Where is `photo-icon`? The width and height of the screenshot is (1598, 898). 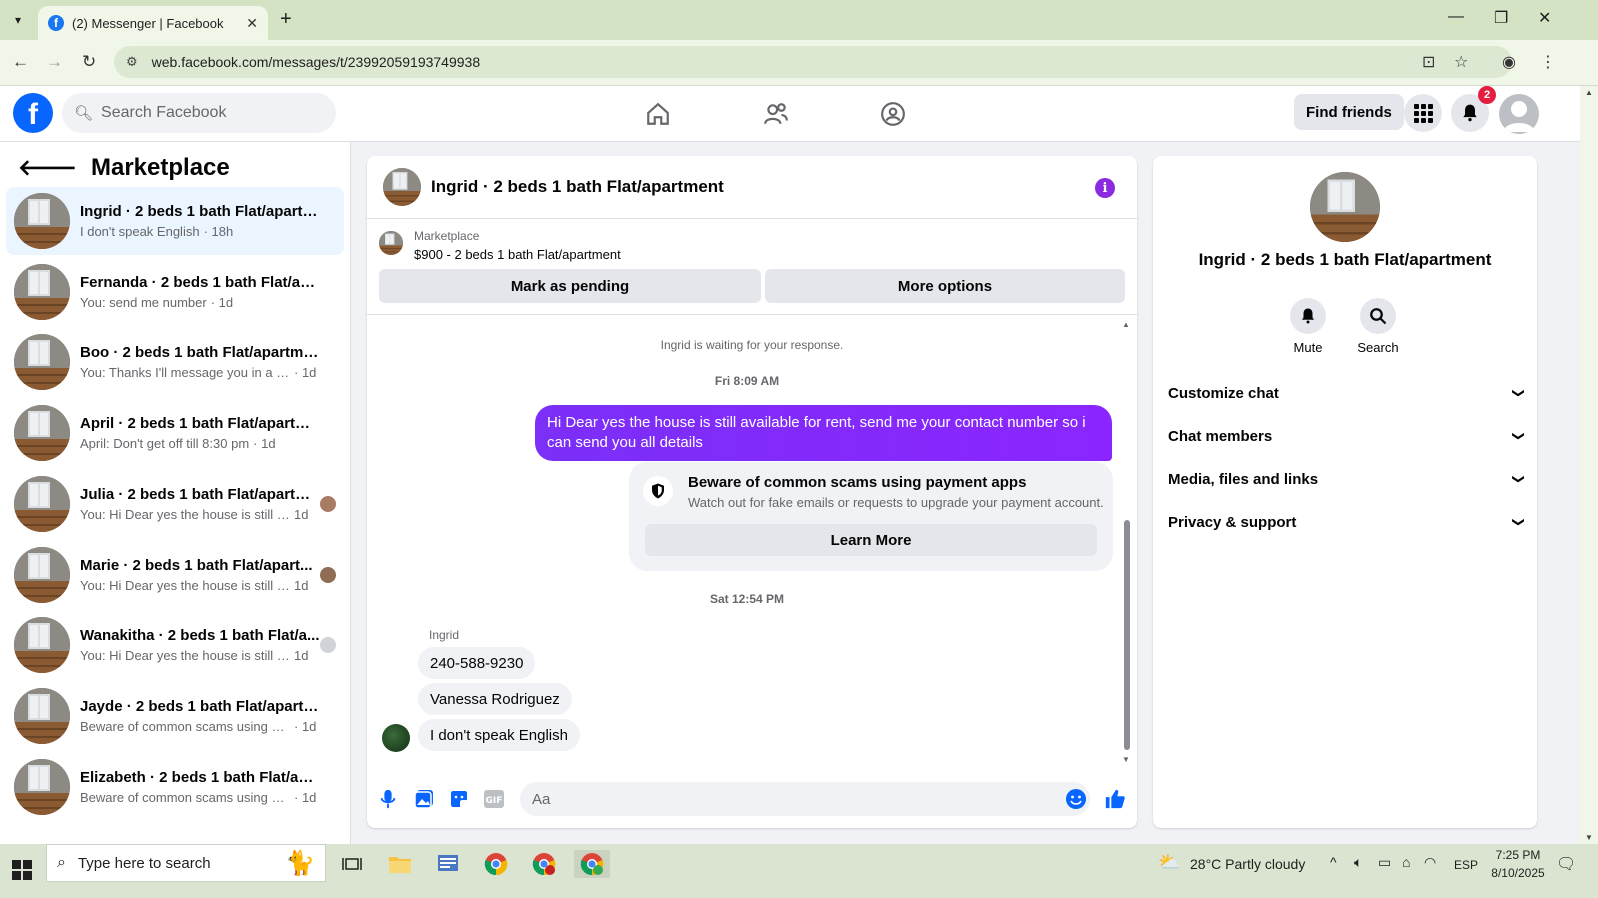 photo-icon is located at coordinates (424, 799).